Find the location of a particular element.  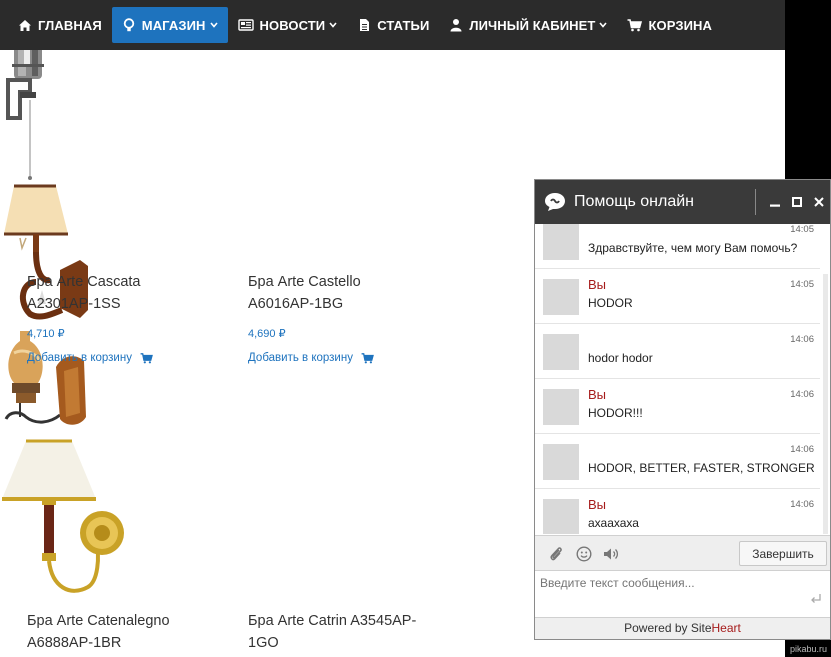

product-name-line: 1GO is located at coordinates (343, 643).